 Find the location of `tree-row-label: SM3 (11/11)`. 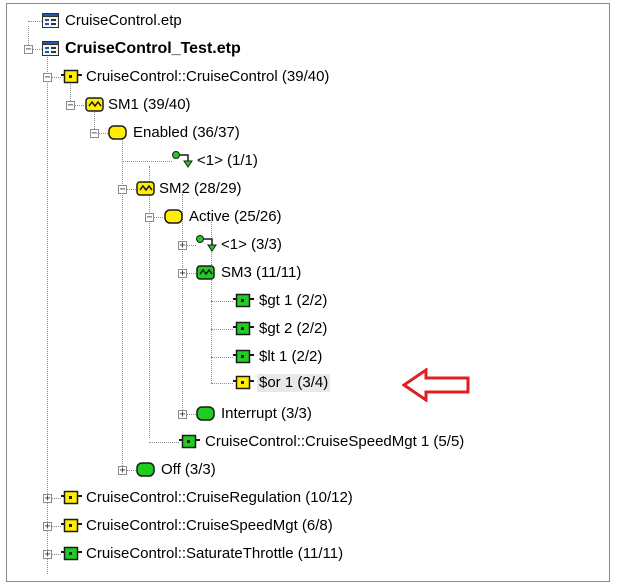

tree-row-label: SM3 (11/11) is located at coordinates (261, 272).